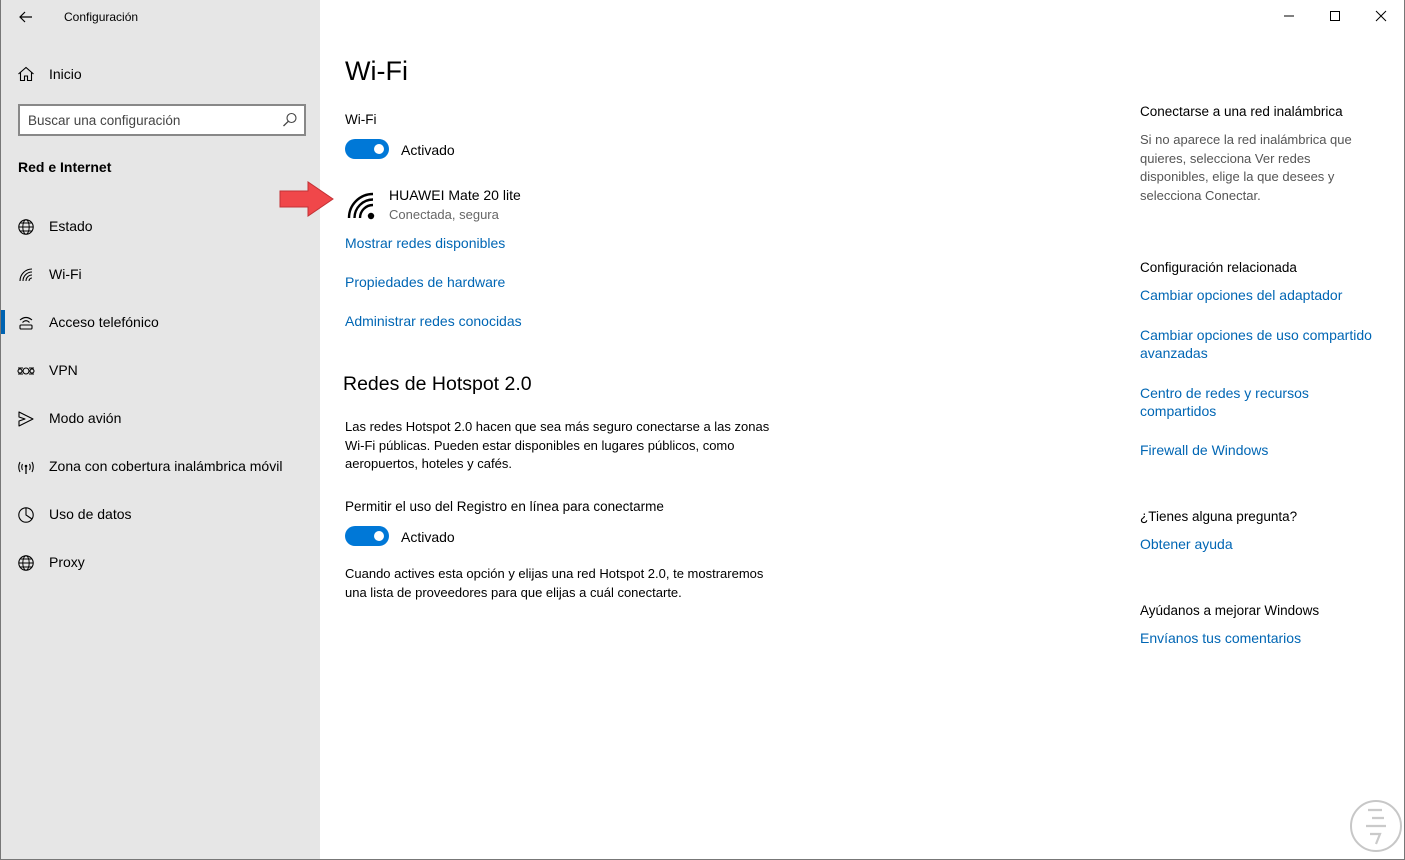 The height and width of the screenshot is (860, 1405). Describe the element at coordinates (26, 371) in the screenshot. I see `vpn-icon` at that location.